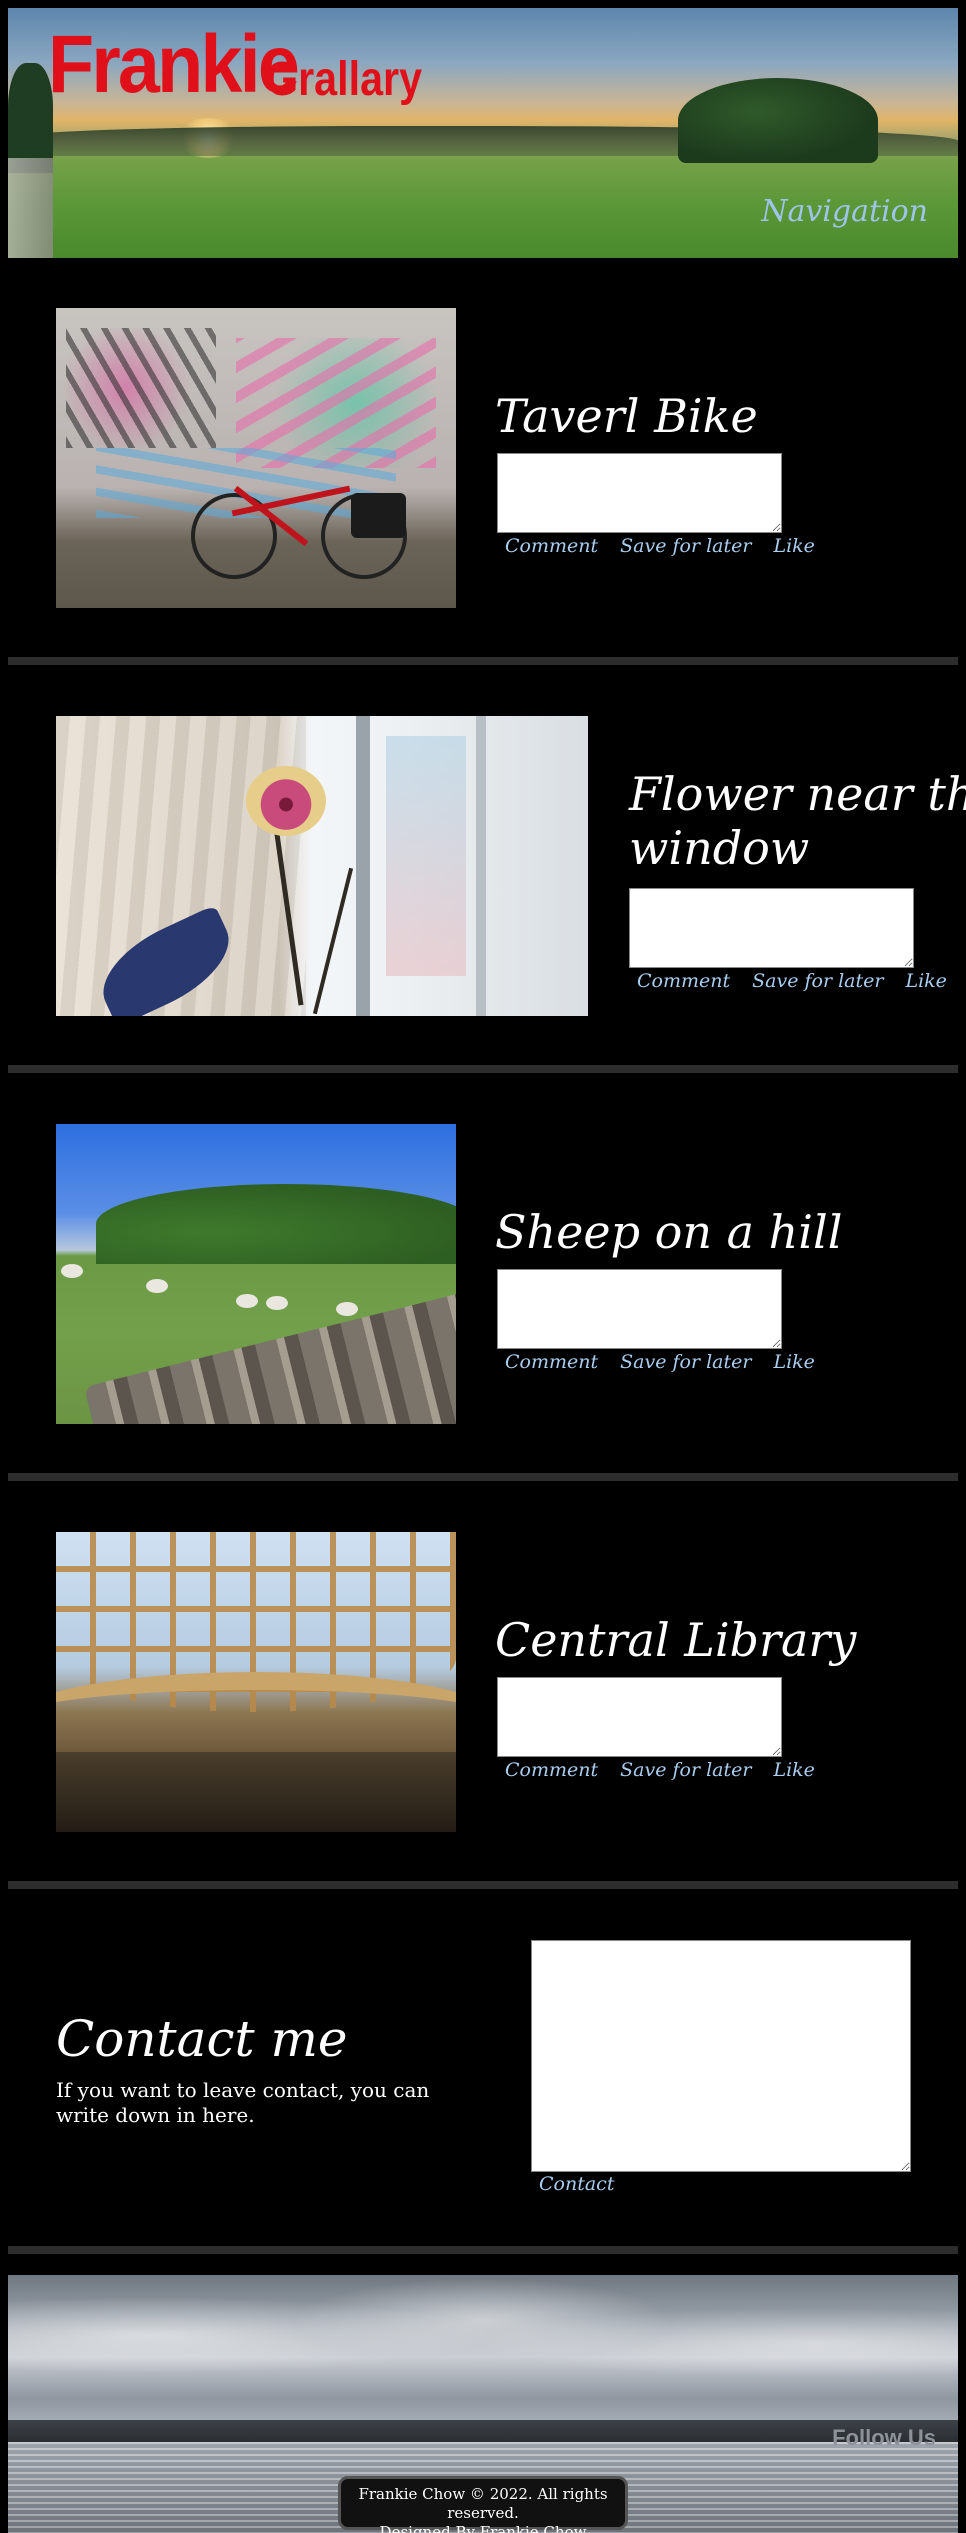 This screenshot has height=2533, width=966. What do you see at coordinates (721, 2056) in the screenshot?
I see `contact-textarea` at bounding box center [721, 2056].